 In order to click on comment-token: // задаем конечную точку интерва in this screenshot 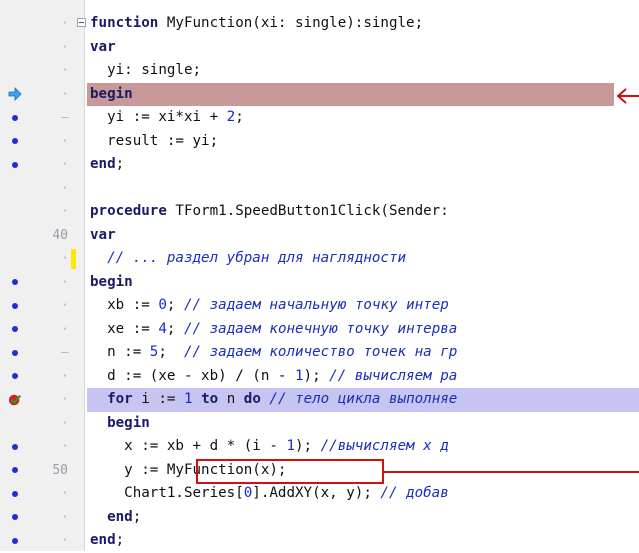, I will do `click(320, 328)`.